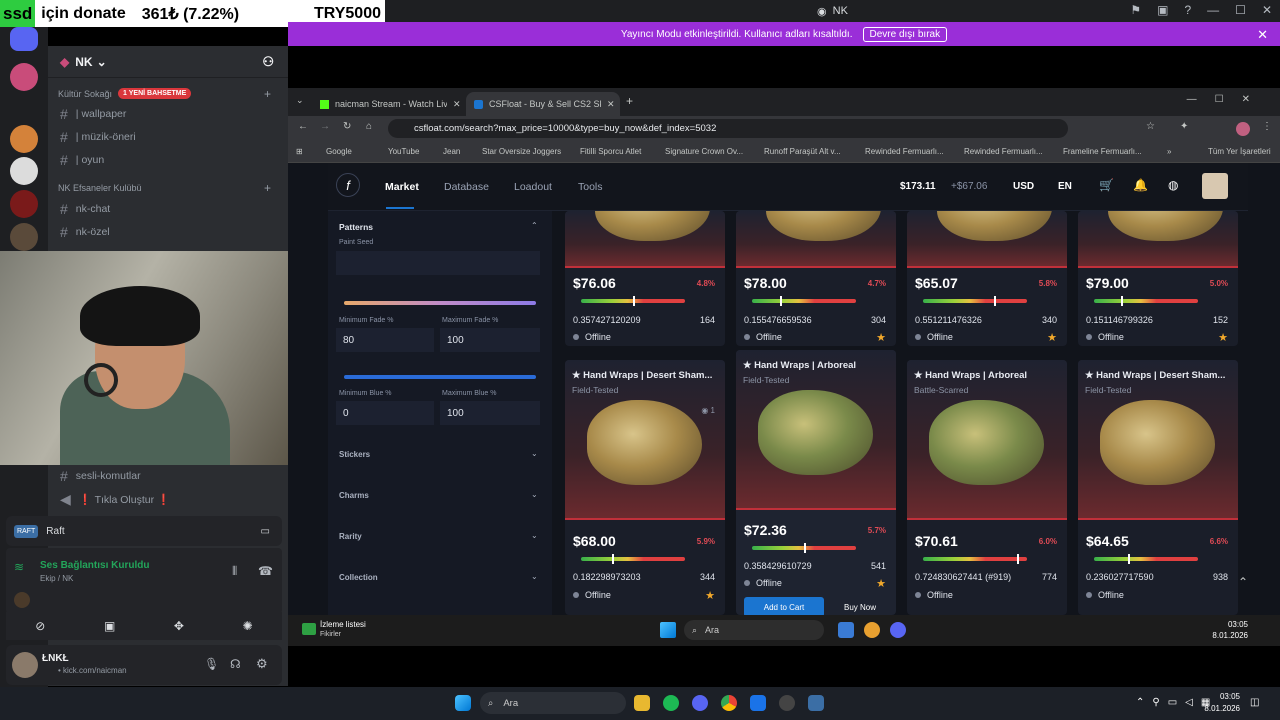 The width and height of the screenshot is (1280, 720). Describe the element at coordinates (710, 595) in the screenshot. I see `star-icon: ★` at that location.